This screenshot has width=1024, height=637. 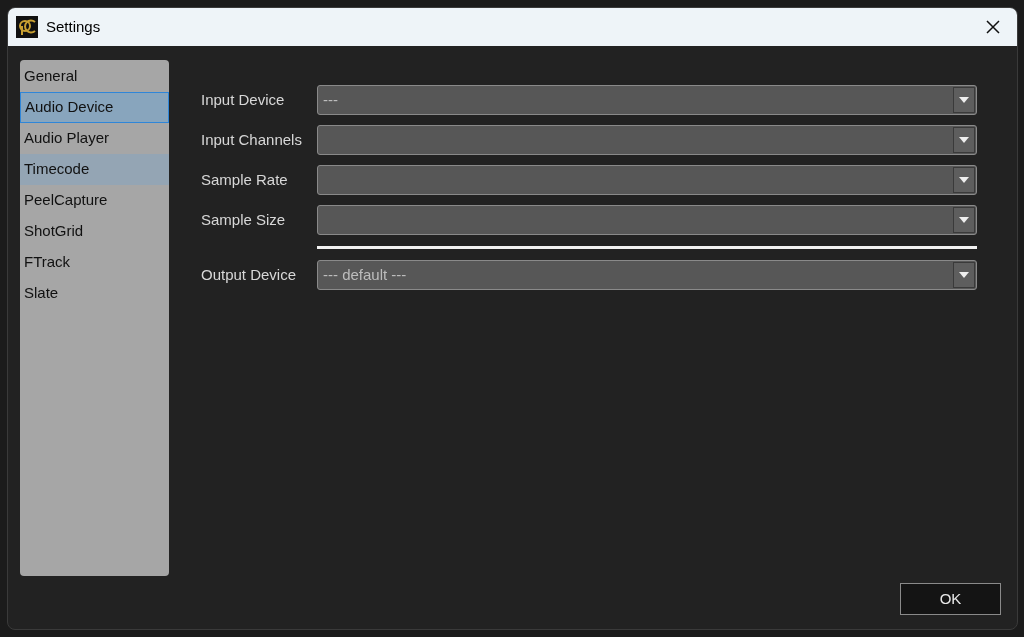 What do you see at coordinates (993, 27) in the screenshot?
I see `close-icon` at bounding box center [993, 27].